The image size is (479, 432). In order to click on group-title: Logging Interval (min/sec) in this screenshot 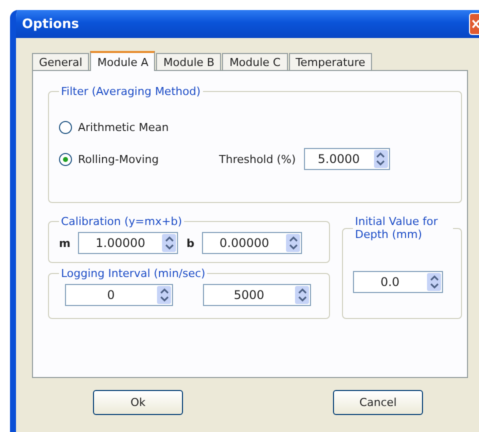, I will do `click(133, 273)`.